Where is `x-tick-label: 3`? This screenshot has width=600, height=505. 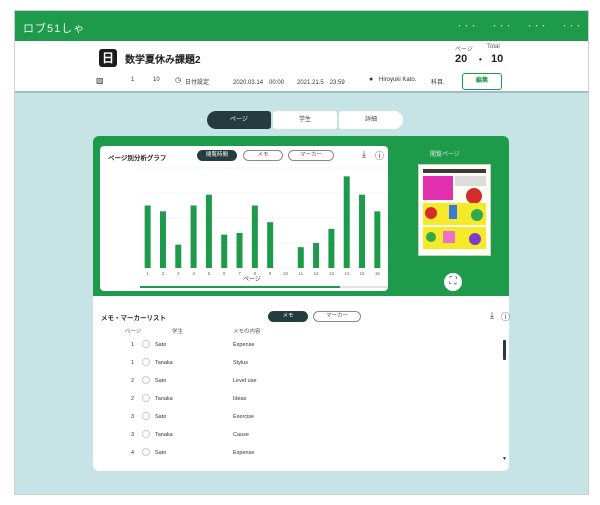
x-tick-label: 3 is located at coordinates (178, 273).